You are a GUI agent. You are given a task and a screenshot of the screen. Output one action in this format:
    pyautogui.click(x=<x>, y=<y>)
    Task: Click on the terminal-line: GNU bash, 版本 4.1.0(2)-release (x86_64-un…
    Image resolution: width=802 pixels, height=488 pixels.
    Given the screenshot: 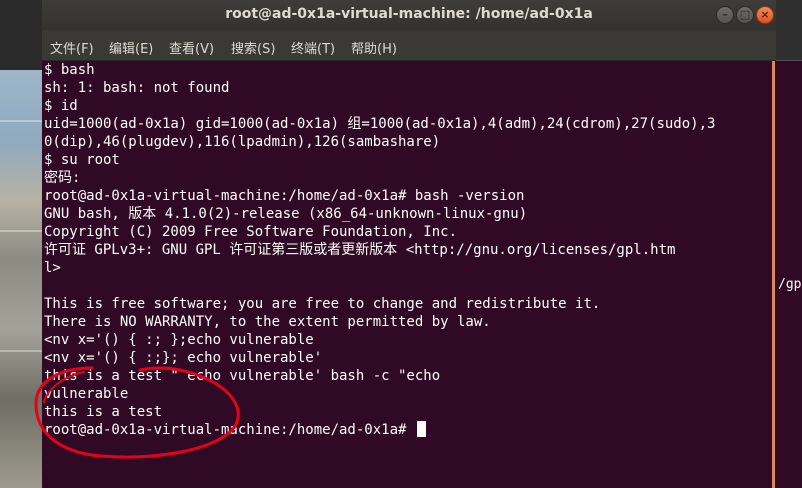 What is the action you would take?
    pyautogui.click(x=286, y=214)
    